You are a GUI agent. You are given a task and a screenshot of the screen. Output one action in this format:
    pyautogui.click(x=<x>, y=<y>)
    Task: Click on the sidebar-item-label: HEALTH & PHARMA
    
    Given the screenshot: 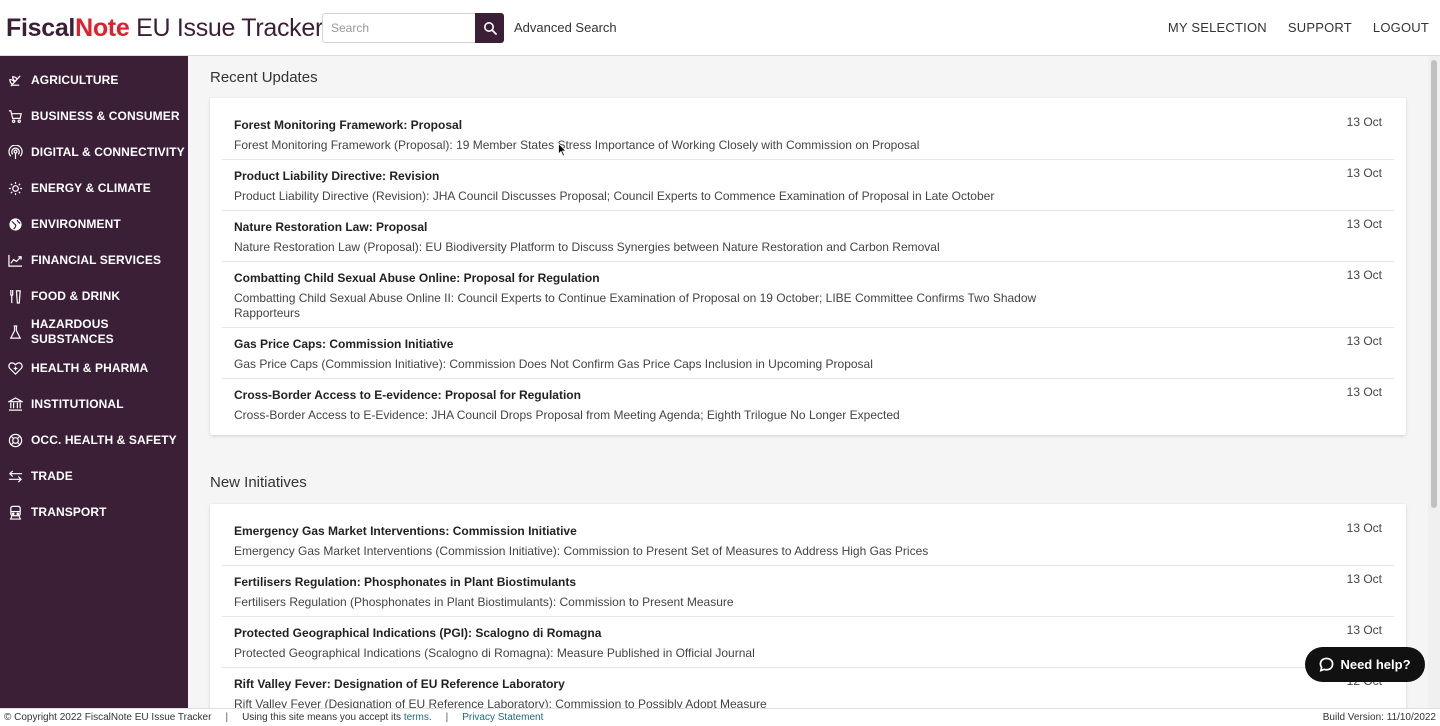 What is the action you would take?
    pyautogui.click(x=90, y=367)
    